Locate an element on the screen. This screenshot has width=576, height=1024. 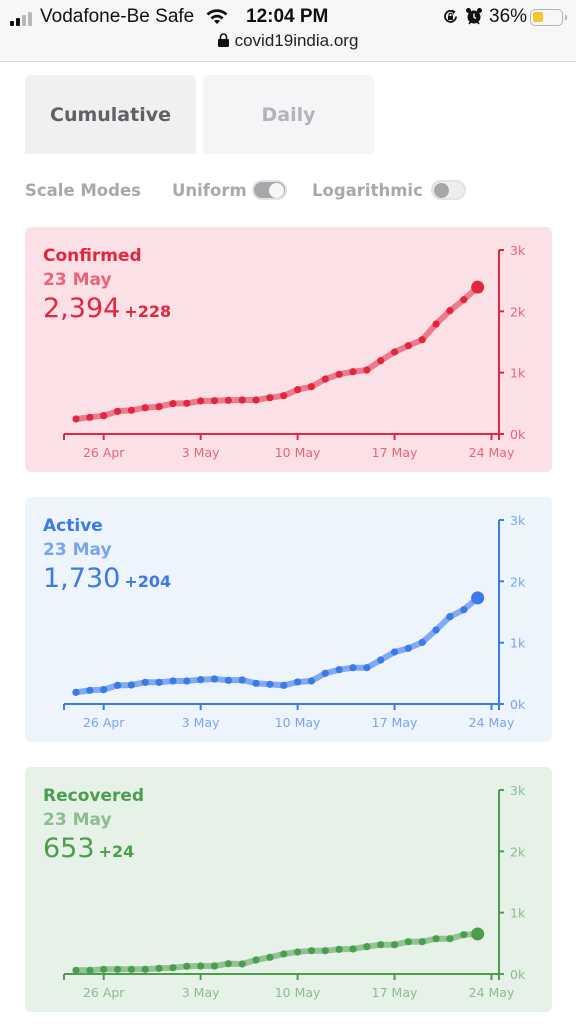
uniform-toggle is located at coordinates (269, 190).